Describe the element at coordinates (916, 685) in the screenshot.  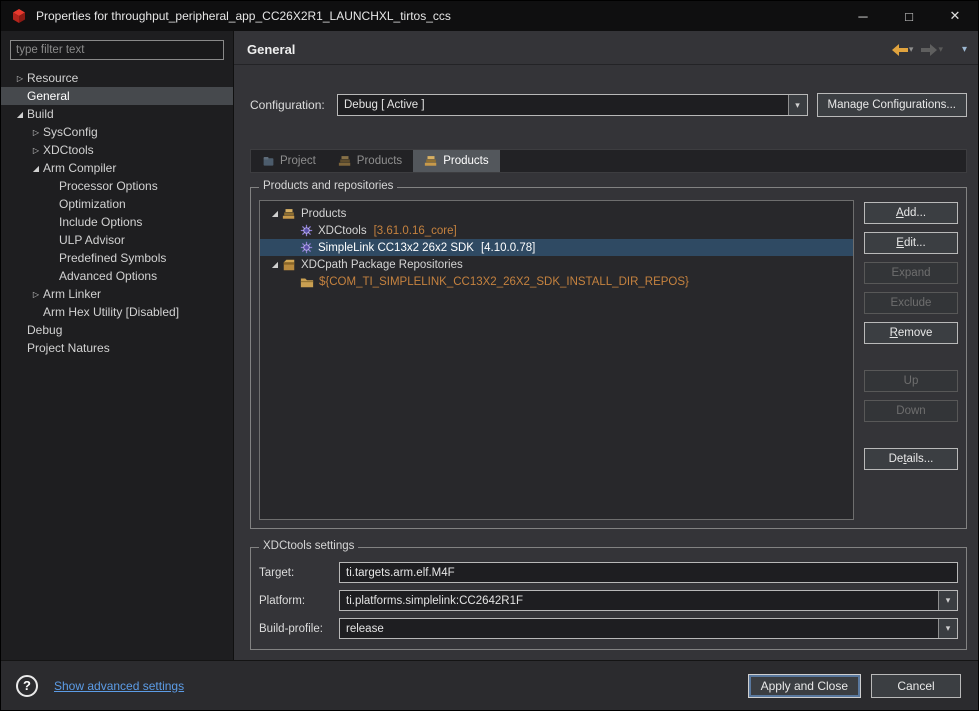
I see `cancel-button: Cancel` at that location.